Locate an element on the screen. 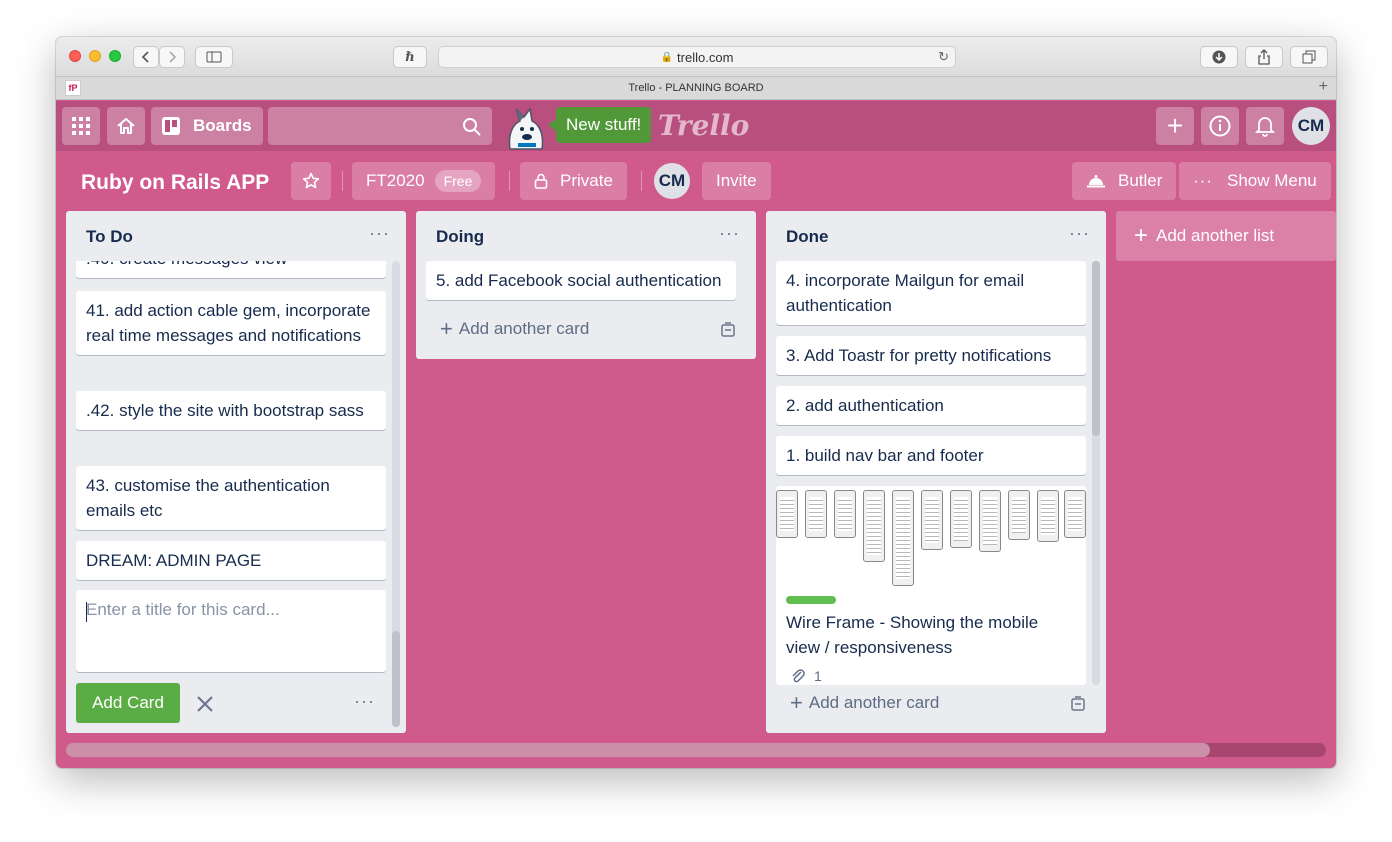 Image resolution: width=1392 pixels, height=842 pixels. new-stuff-label: New stuff! is located at coordinates (604, 124).